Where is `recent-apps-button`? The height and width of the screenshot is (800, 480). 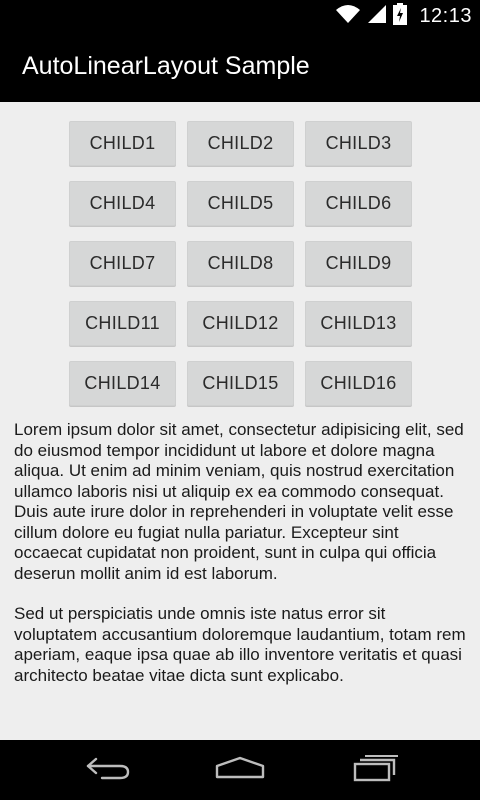
recent-apps-button is located at coordinates (375, 770).